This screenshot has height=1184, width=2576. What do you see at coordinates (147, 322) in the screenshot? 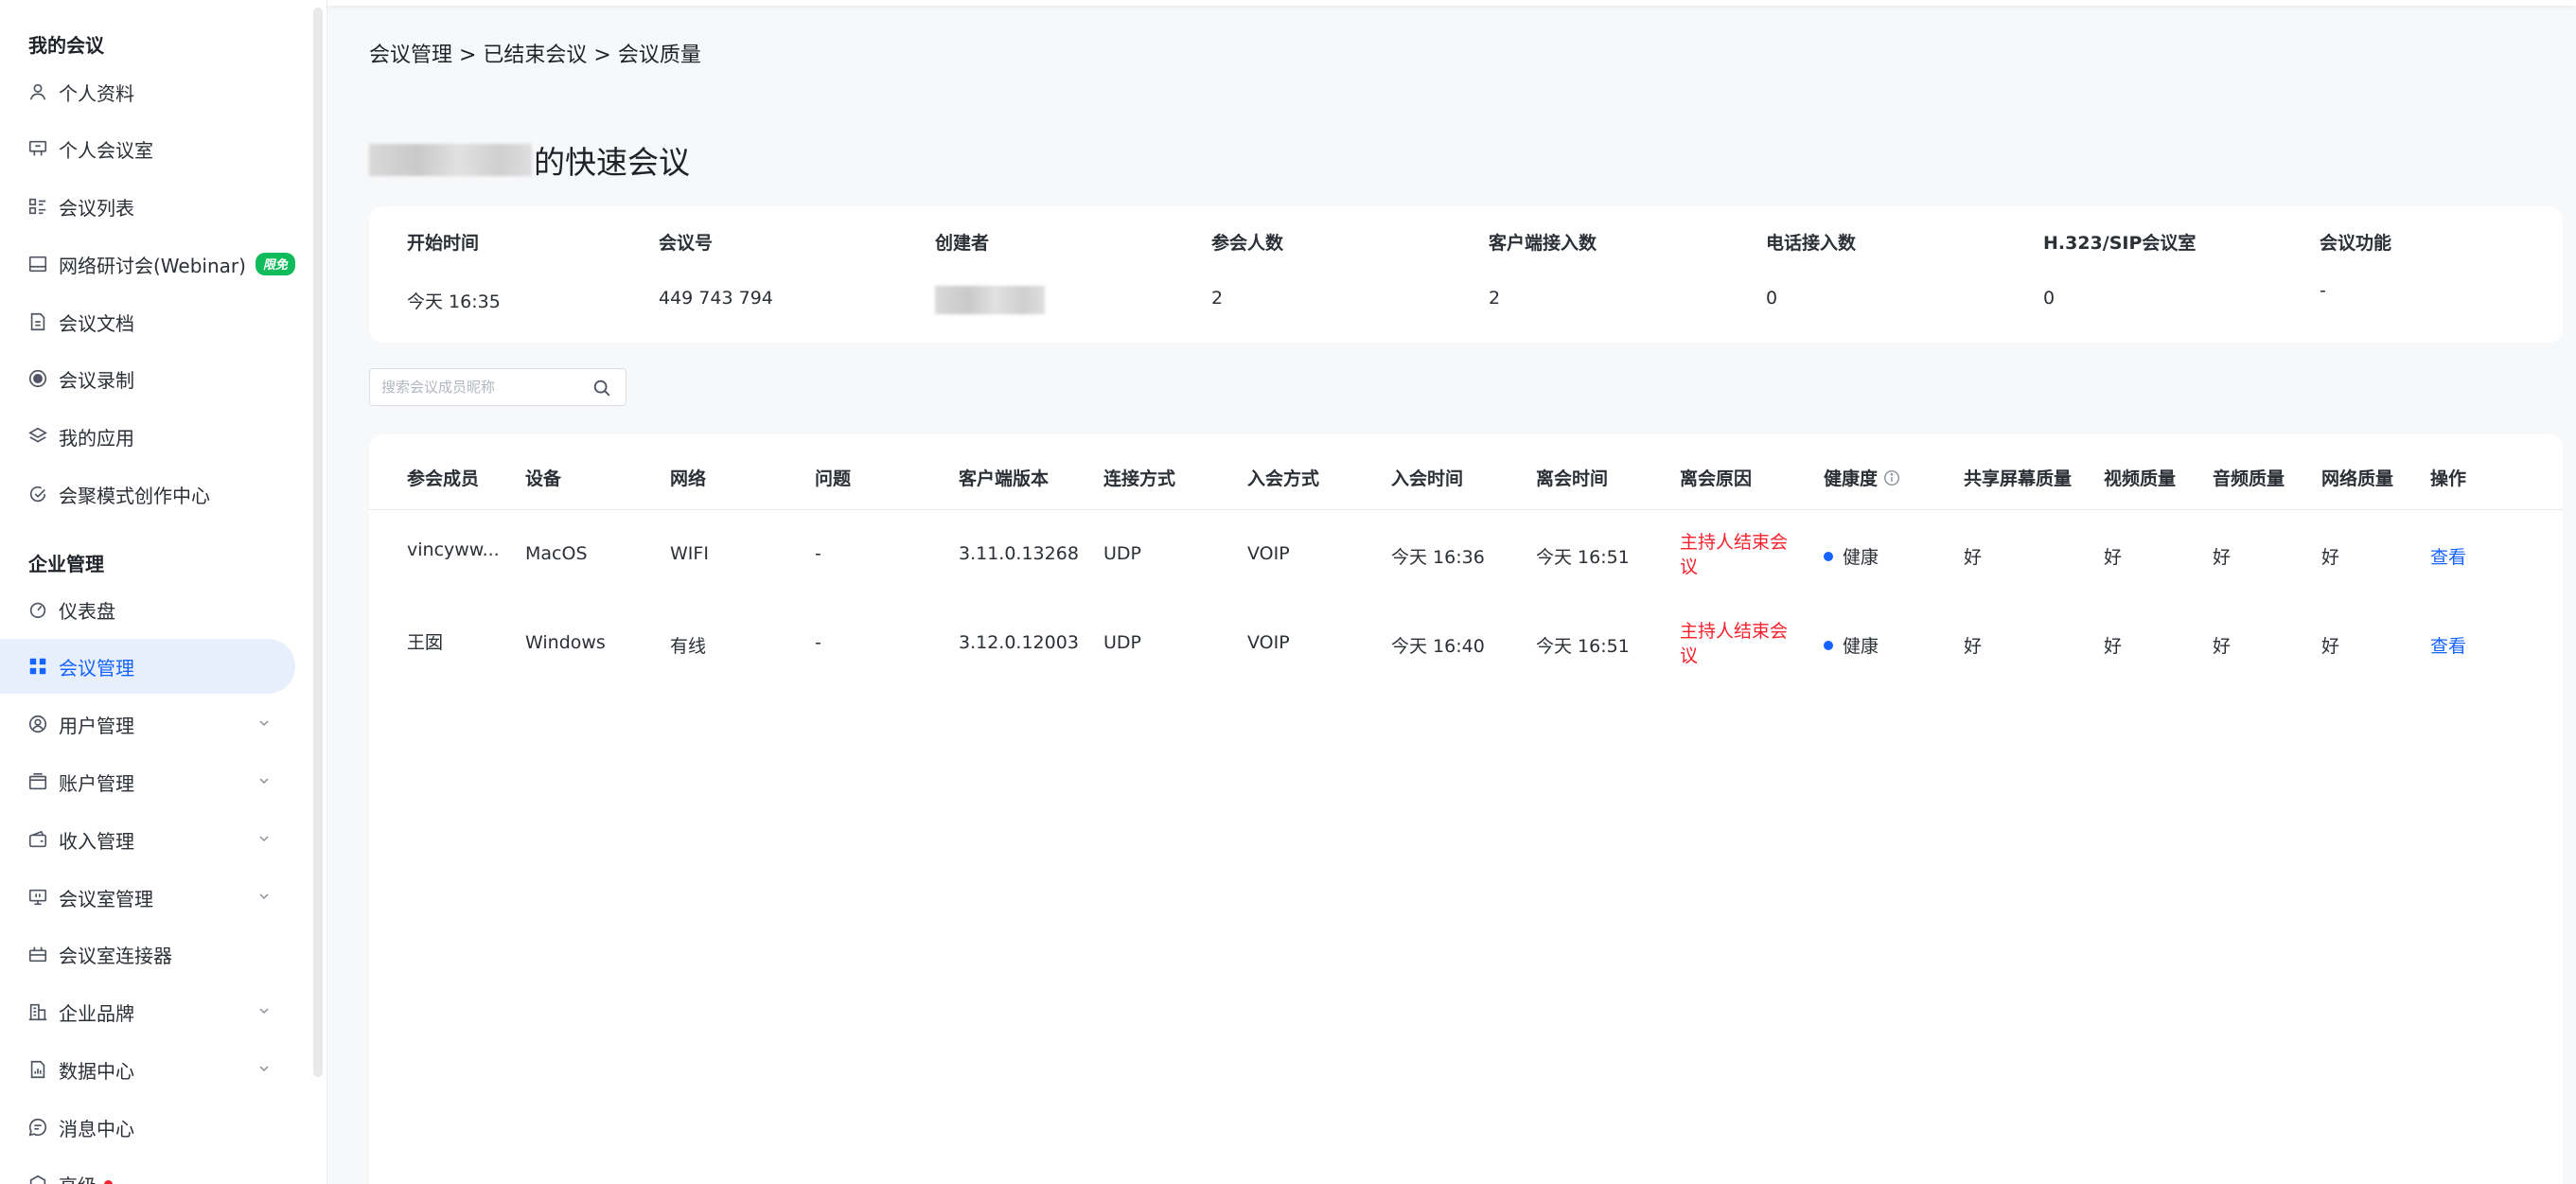
I see `sidebar-item-documents: 会议文档` at bounding box center [147, 322].